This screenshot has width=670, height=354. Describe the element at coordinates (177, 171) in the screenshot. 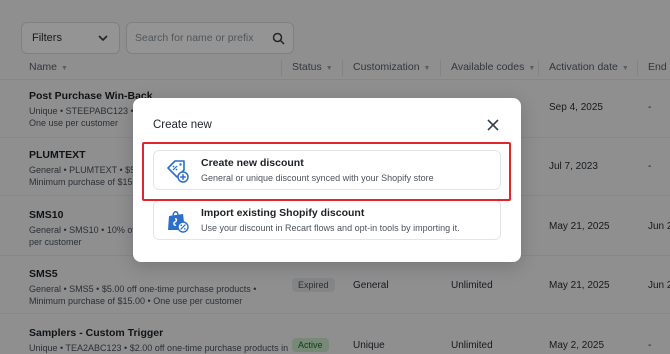

I see `discount-tag-plus-icon` at that location.